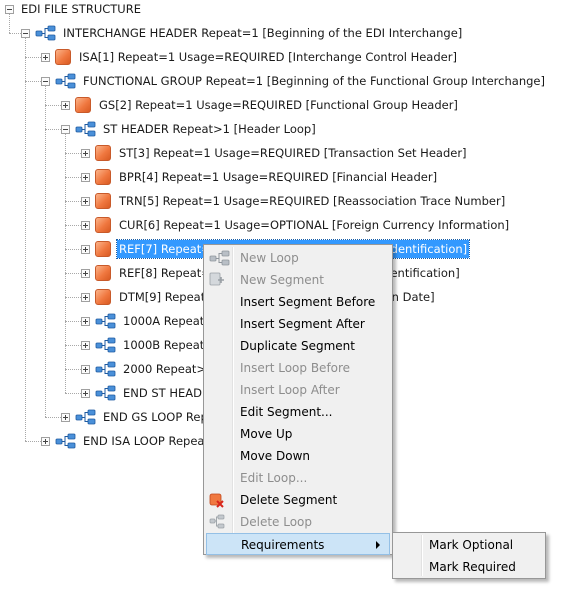 The height and width of the screenshot is (602, 571). I want to click on menu-item-move-down: Move Down, so click(298, 456).